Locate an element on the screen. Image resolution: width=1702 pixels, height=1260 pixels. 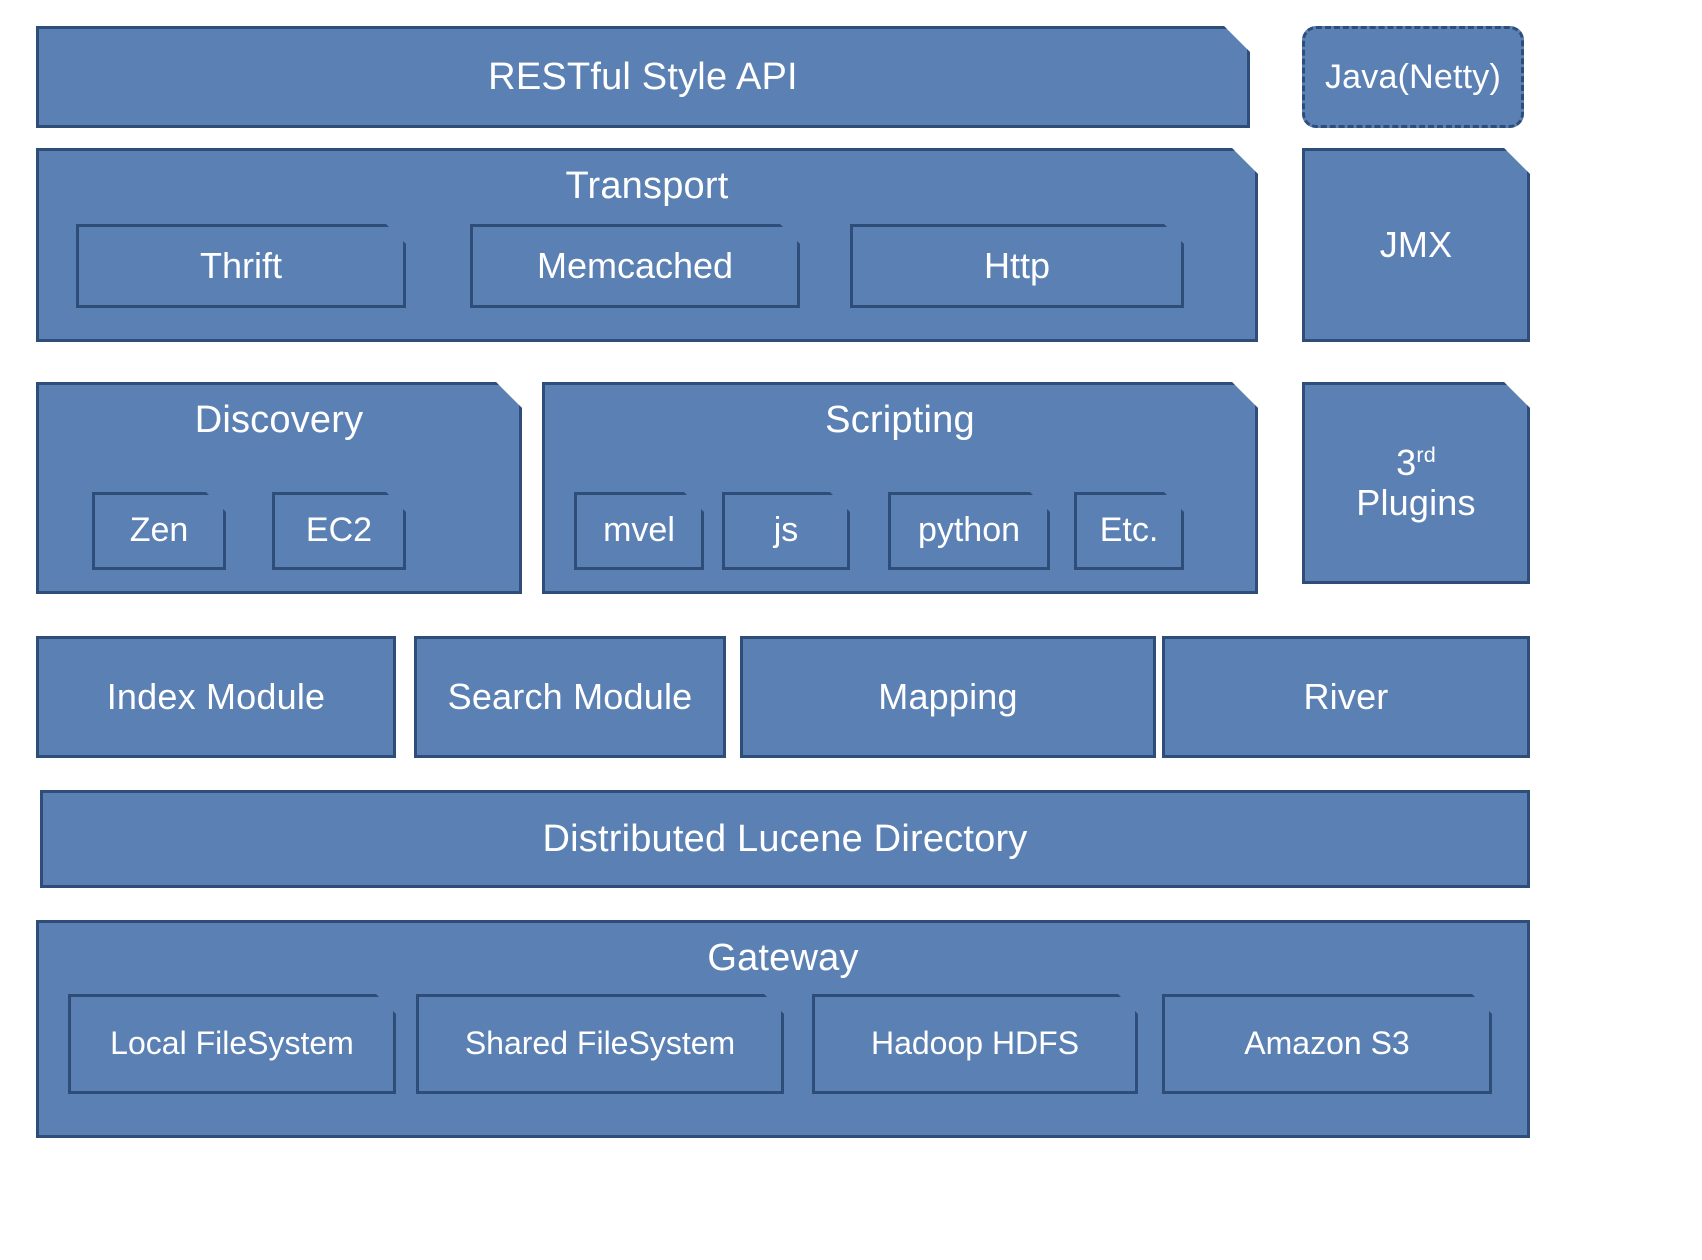
memcached-label: Memcached is located at coordinates (635, 266).